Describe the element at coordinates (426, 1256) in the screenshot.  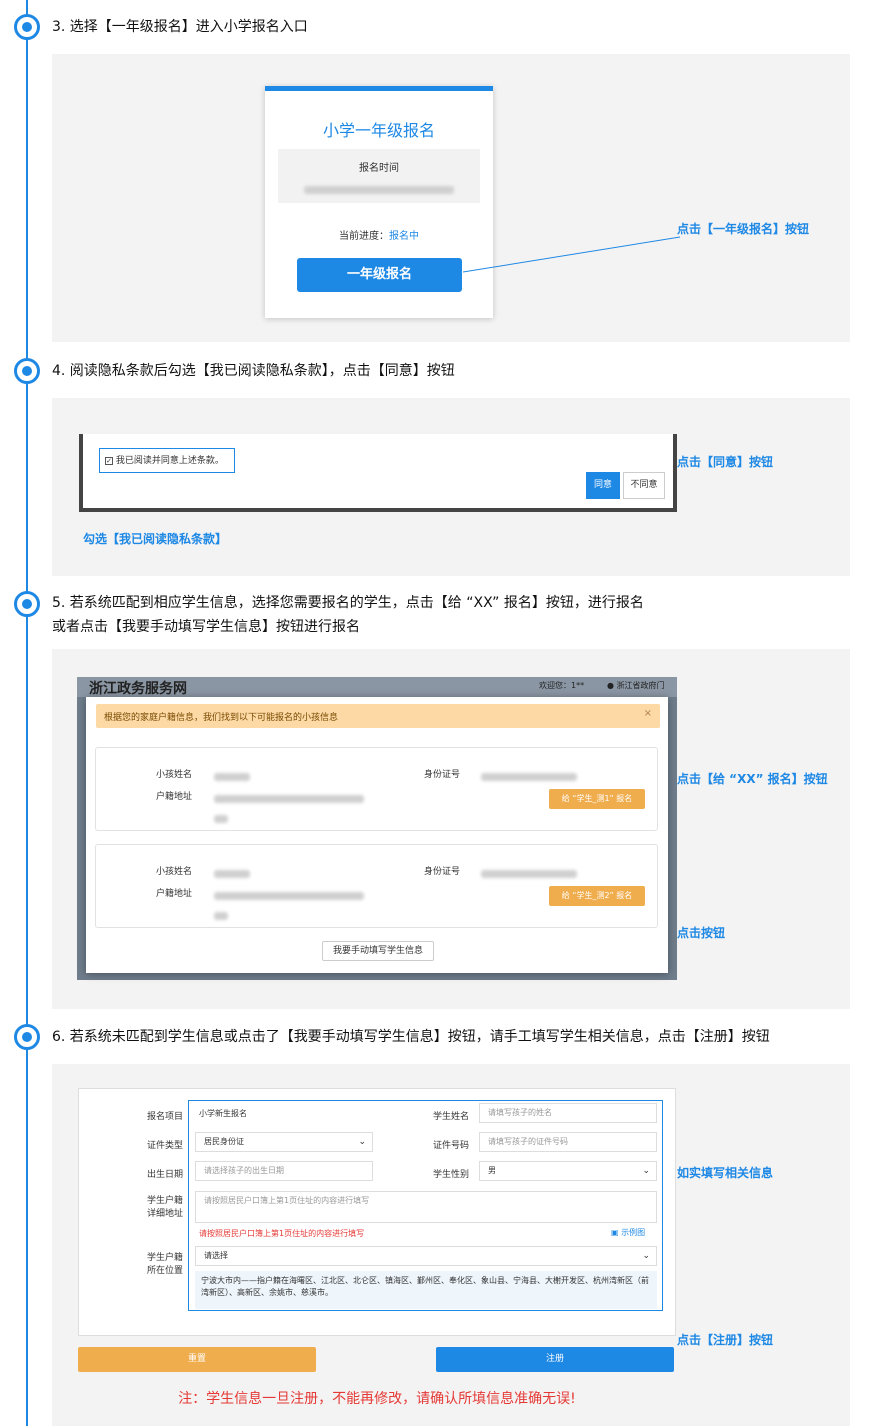
I see `location-select: 请选择 ⌄` at that location.